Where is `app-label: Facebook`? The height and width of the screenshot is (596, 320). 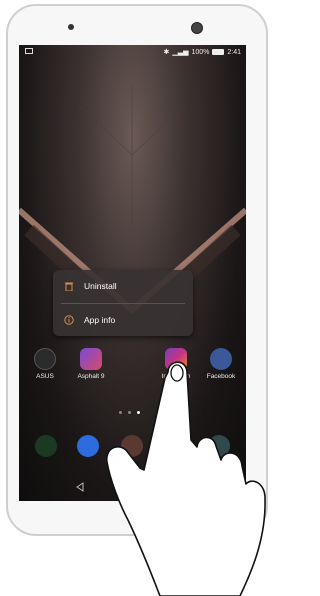 app-label: Facebook is located at coordinates (221, 376).